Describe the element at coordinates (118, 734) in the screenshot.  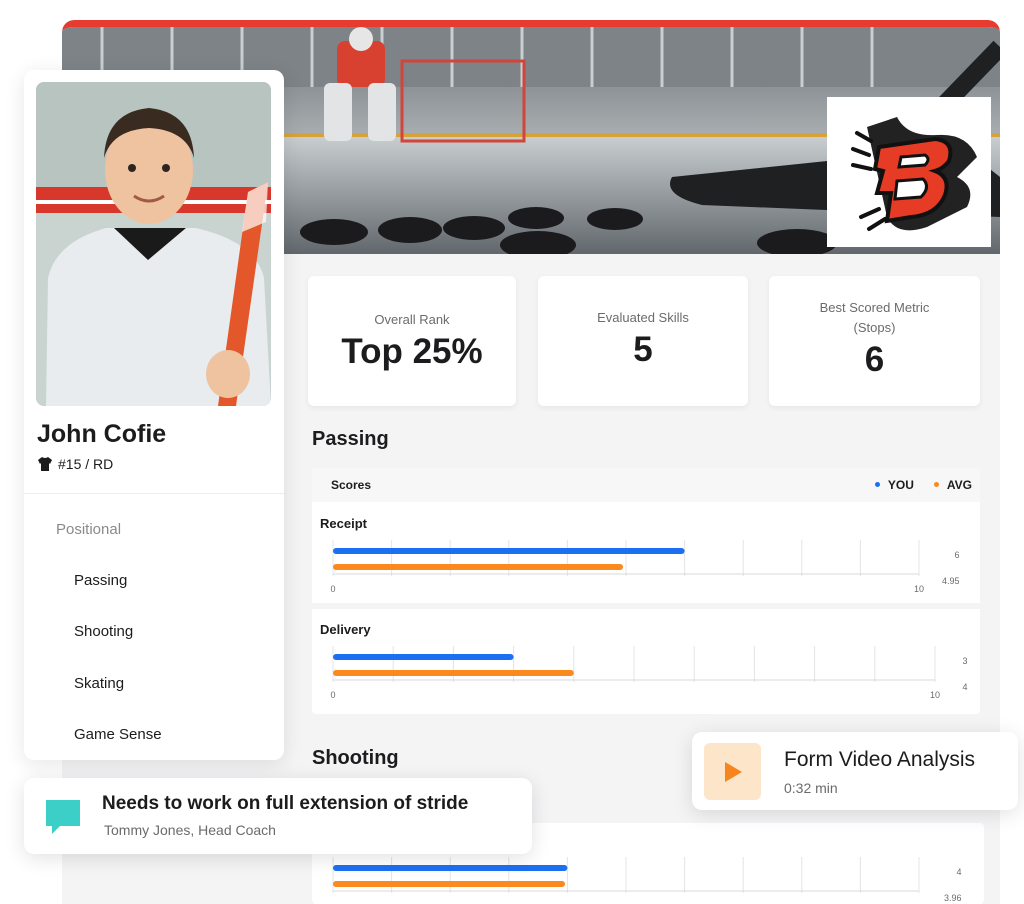
I see `nav-item-game-sense: Game Sense` at that location.